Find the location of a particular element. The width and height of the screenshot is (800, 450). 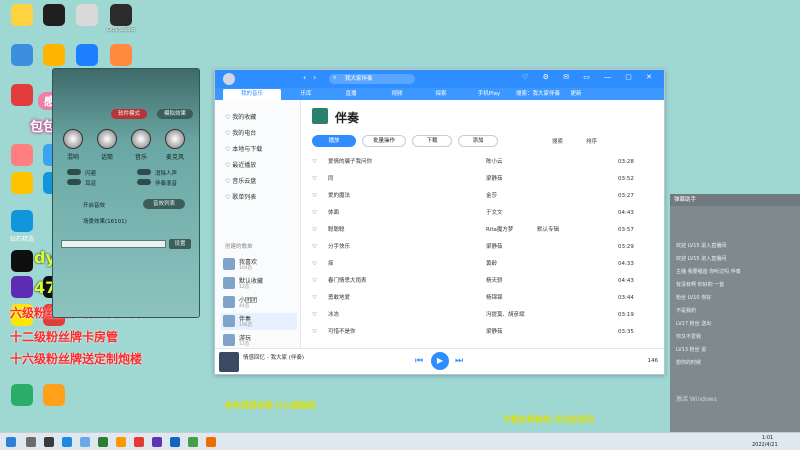

back-icon: ‹ is located at coordinates (304, 77).